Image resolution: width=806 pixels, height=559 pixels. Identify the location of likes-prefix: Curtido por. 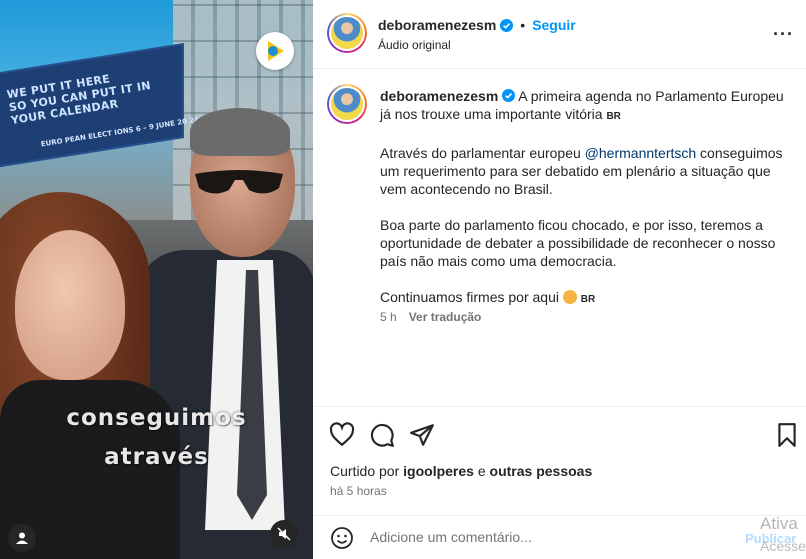
(367, 471).